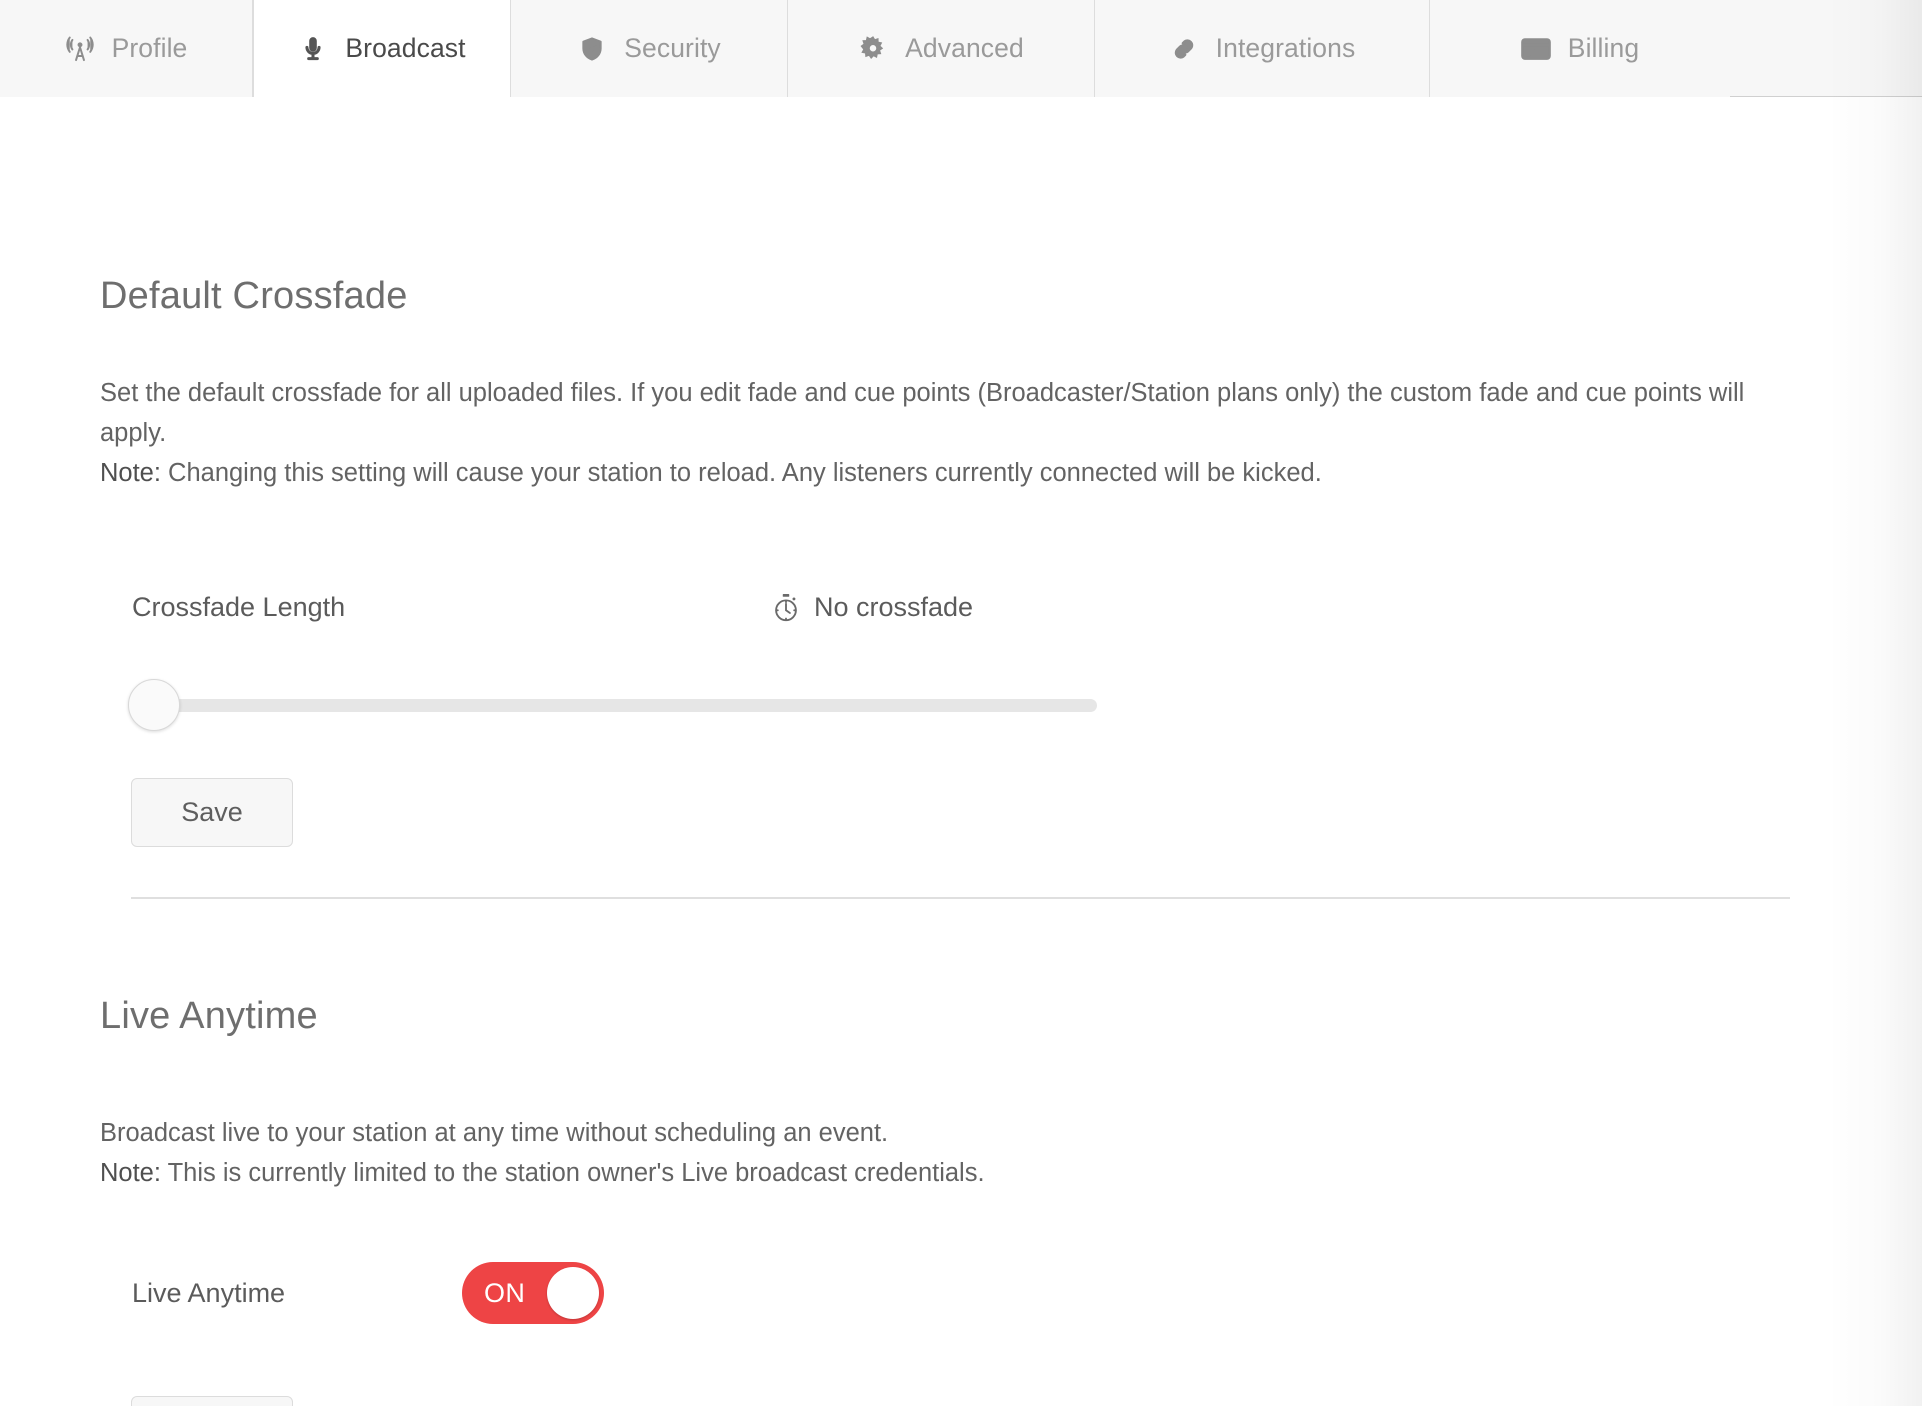  Describe the element at coordinates (1184, 49) in the screenshot. I see `link-icon` at that location.